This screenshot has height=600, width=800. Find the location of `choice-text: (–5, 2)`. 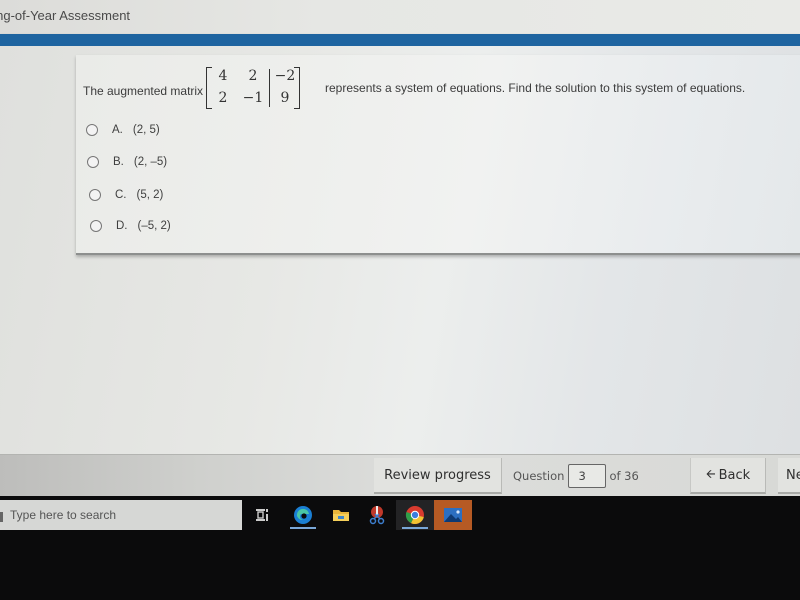

choice-text: (–5, 2) is located at coordinates (154, 226).